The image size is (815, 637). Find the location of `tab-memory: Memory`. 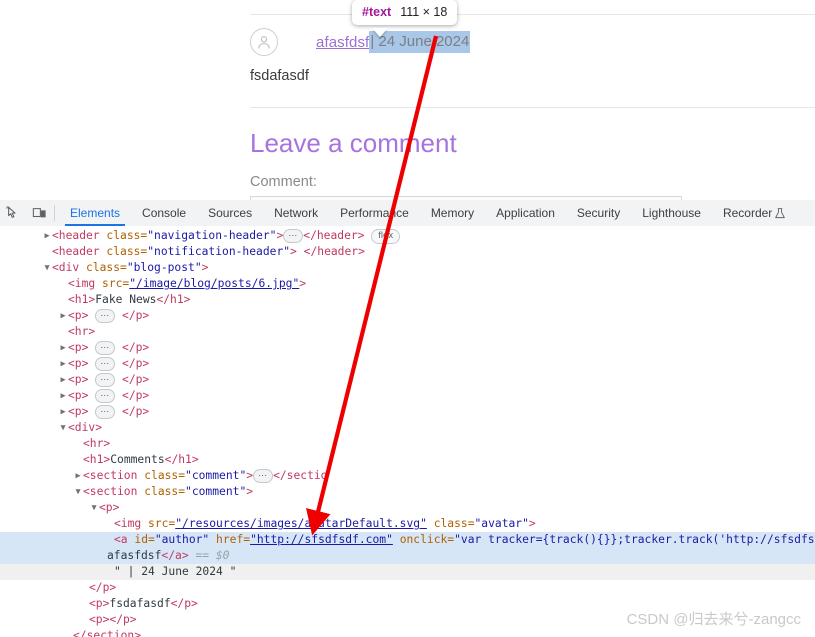

tab-memory: Memory is located at coordinates (452, 213).